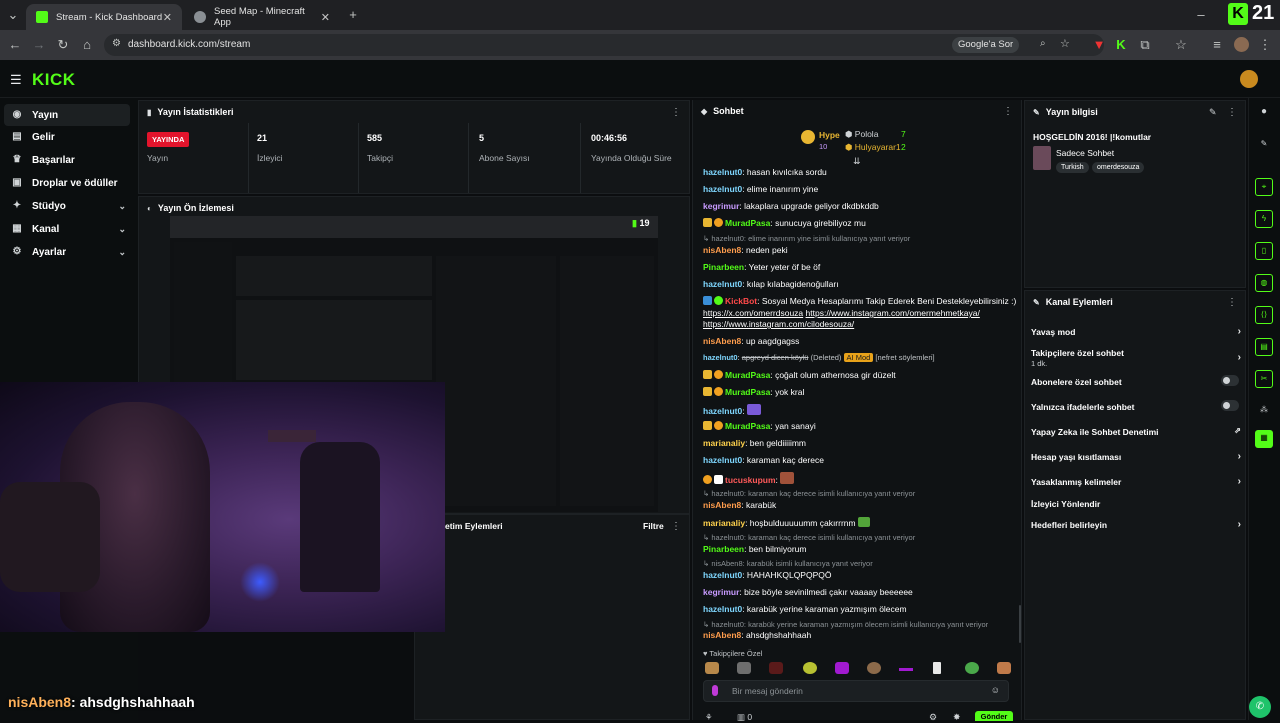 The height and width of the screenshot is (723, 1280). What do you see at coordinates (1004, 668) in the screenshot?
I see `emote-10-icon` at bounding box center [1004, 668].